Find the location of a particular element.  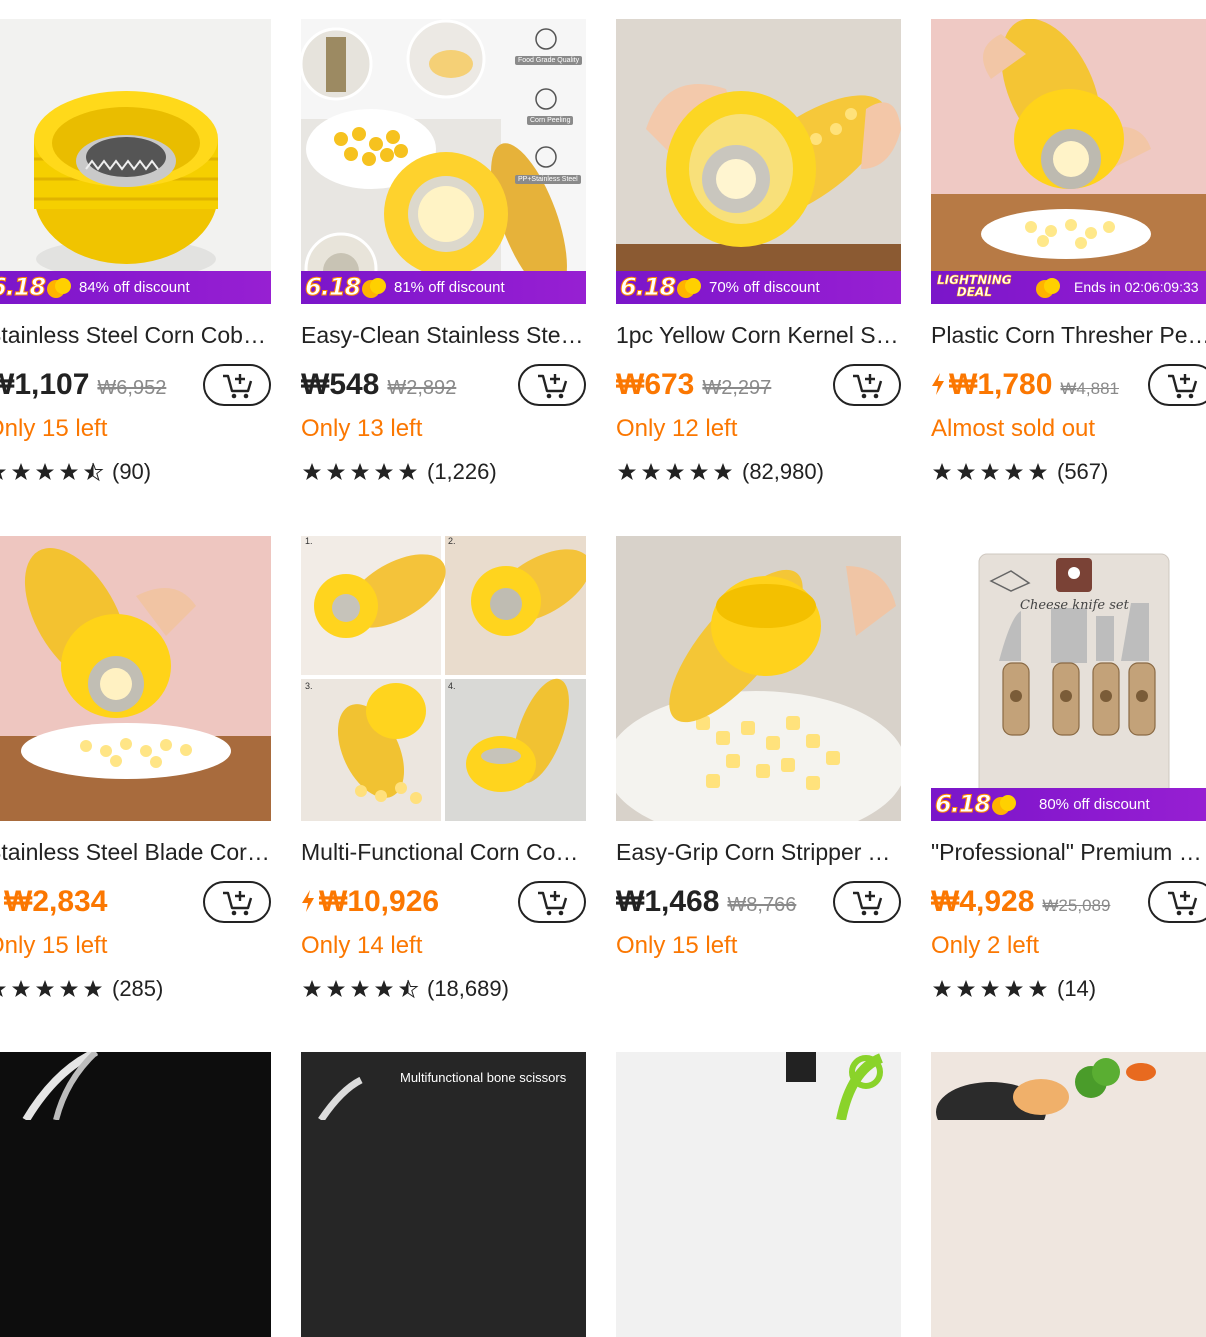

product-title: Stainless Steel Corn Cob Stripper is located at coordinates (135, 335).